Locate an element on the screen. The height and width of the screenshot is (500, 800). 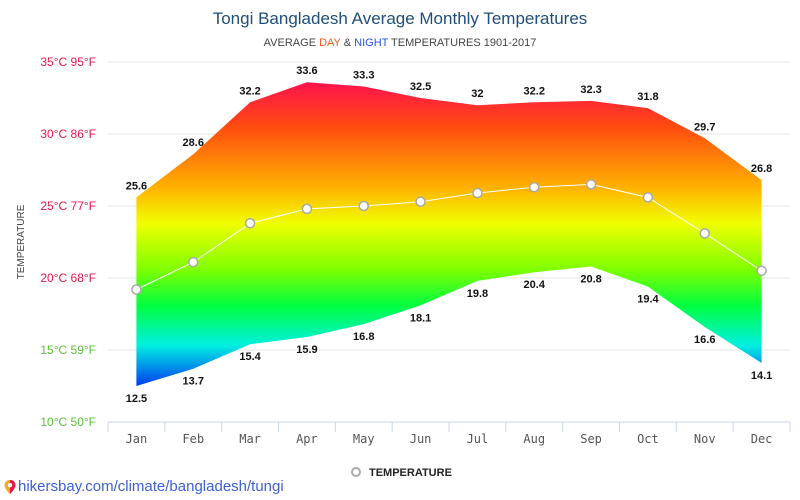
night-value-label: 12.5 is located at coordinates (136, 399).